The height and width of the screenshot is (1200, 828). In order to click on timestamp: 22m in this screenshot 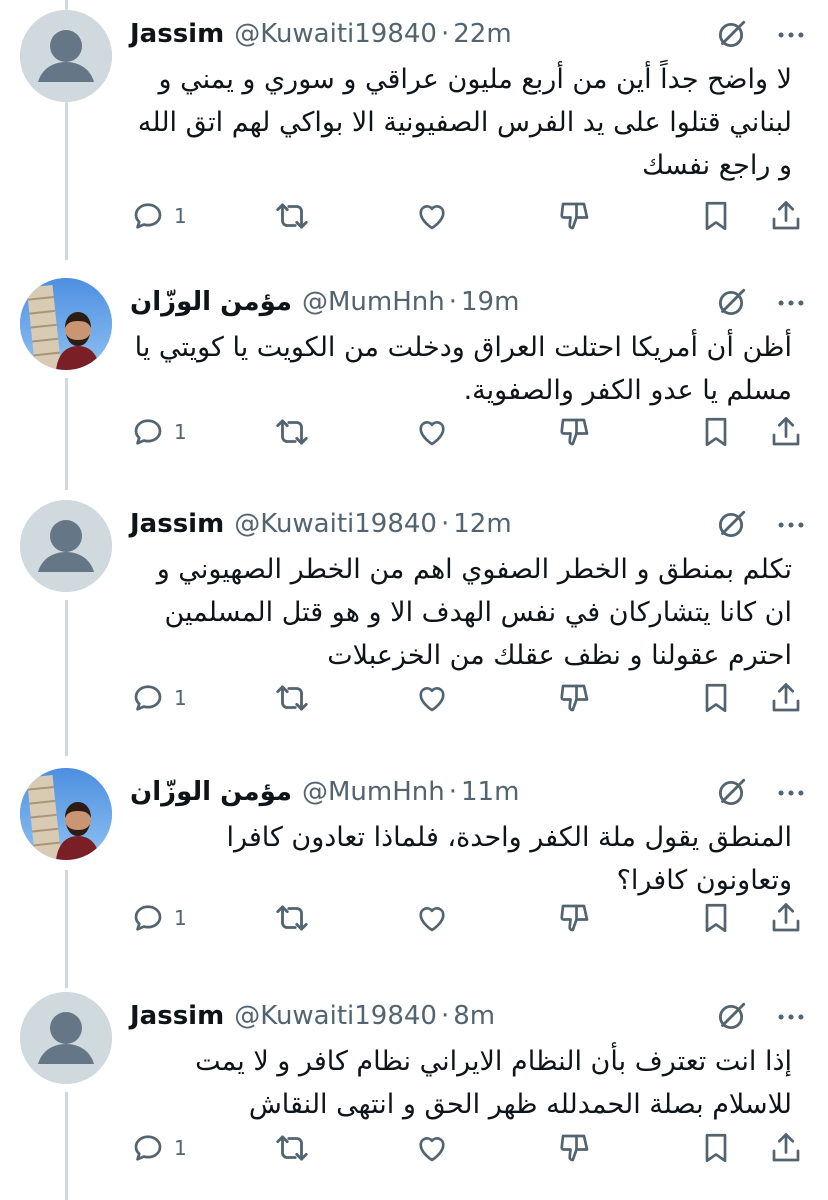, I will do `click(482, 34)`.